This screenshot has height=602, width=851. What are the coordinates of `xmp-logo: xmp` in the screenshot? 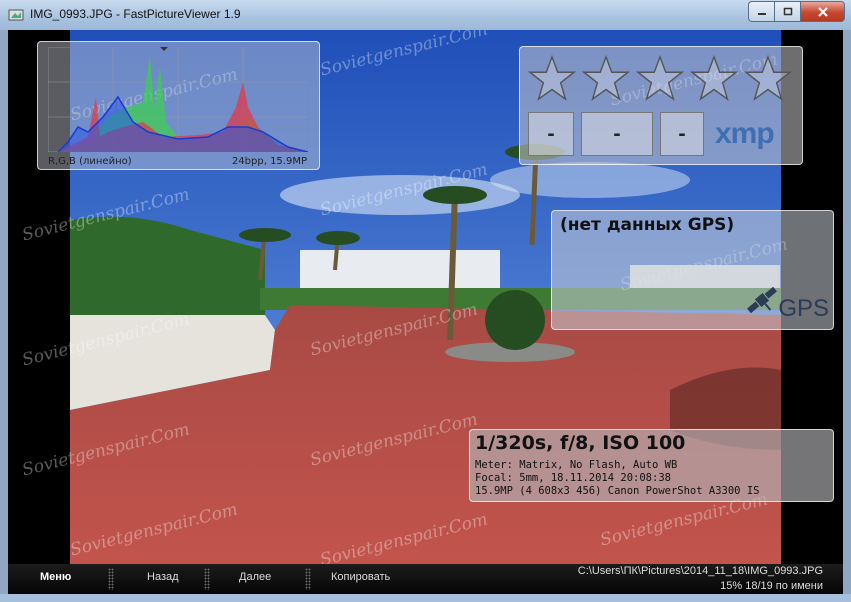 It's located at (745, 133).